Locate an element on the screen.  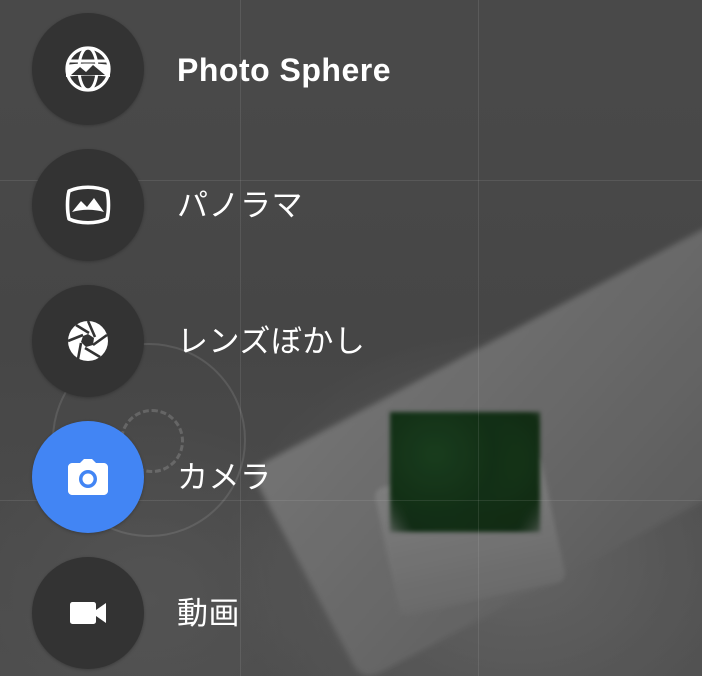
video-camera-icon is located at coordinates (88, 613).